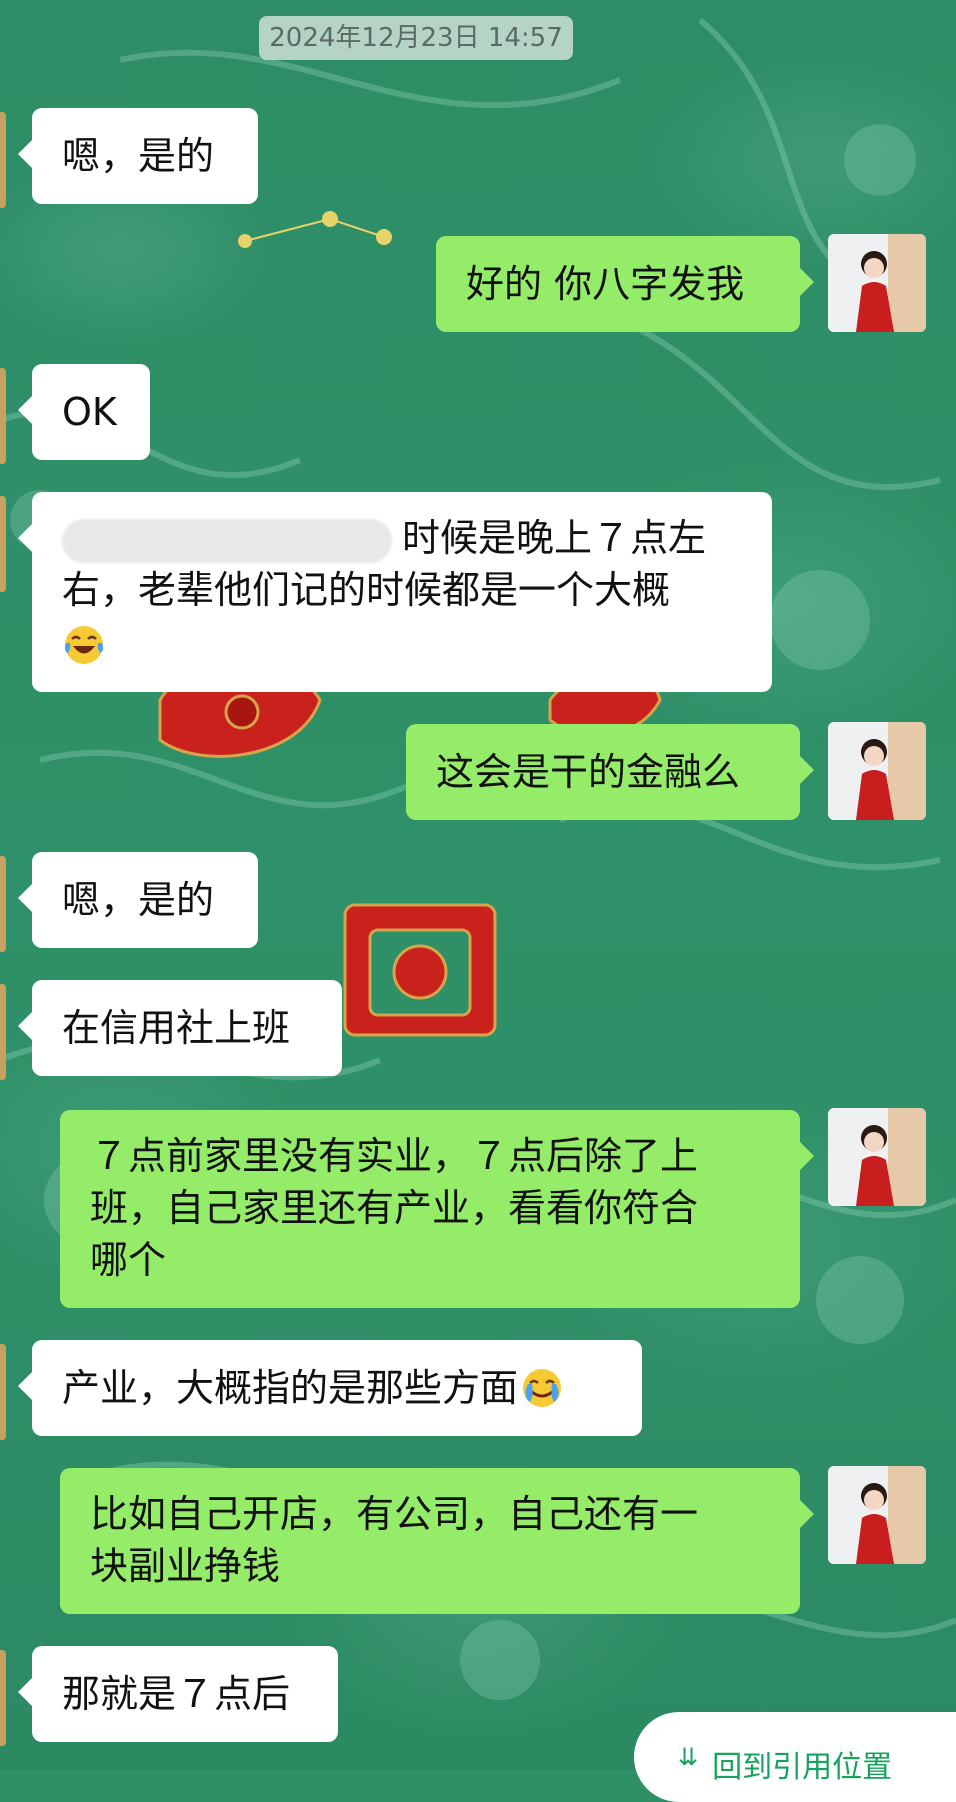 The height and width of the screenshot is (1802, 956). I want to click on message-text: 时候是晚上７点左, so click(554, 538).